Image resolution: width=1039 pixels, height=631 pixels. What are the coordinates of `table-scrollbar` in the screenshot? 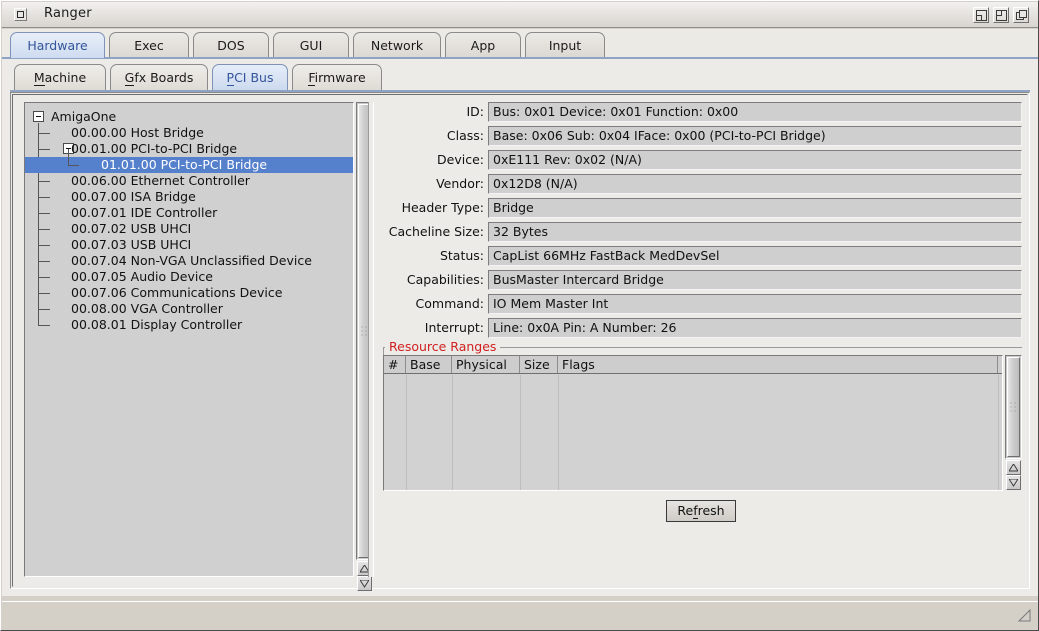 It's located at (1013, 407).